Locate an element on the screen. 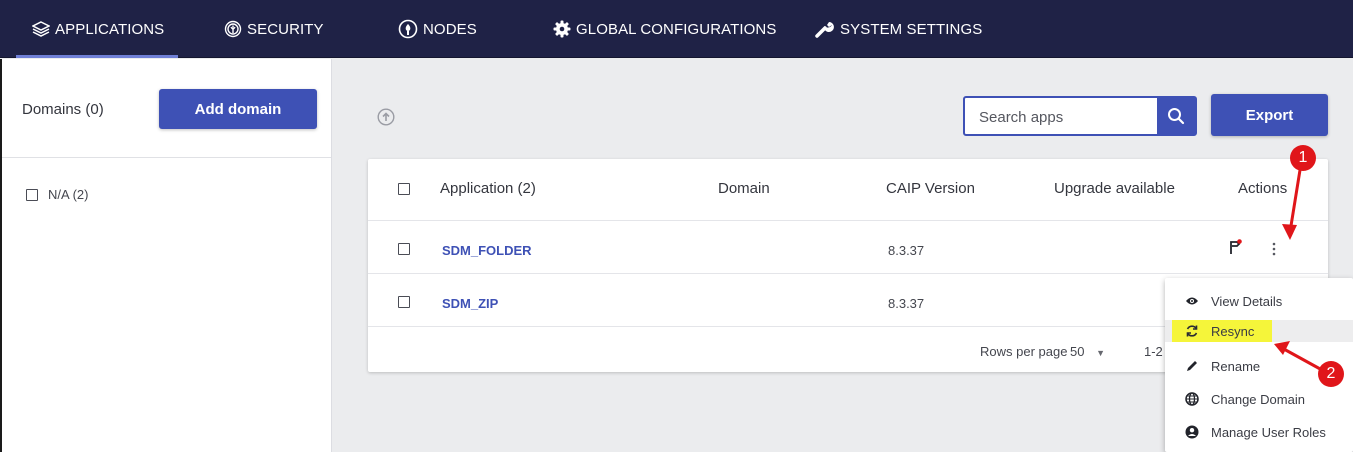 The height and width of the screenshot is (452, 1353). layers-icon is located at coordinates (41, 29).